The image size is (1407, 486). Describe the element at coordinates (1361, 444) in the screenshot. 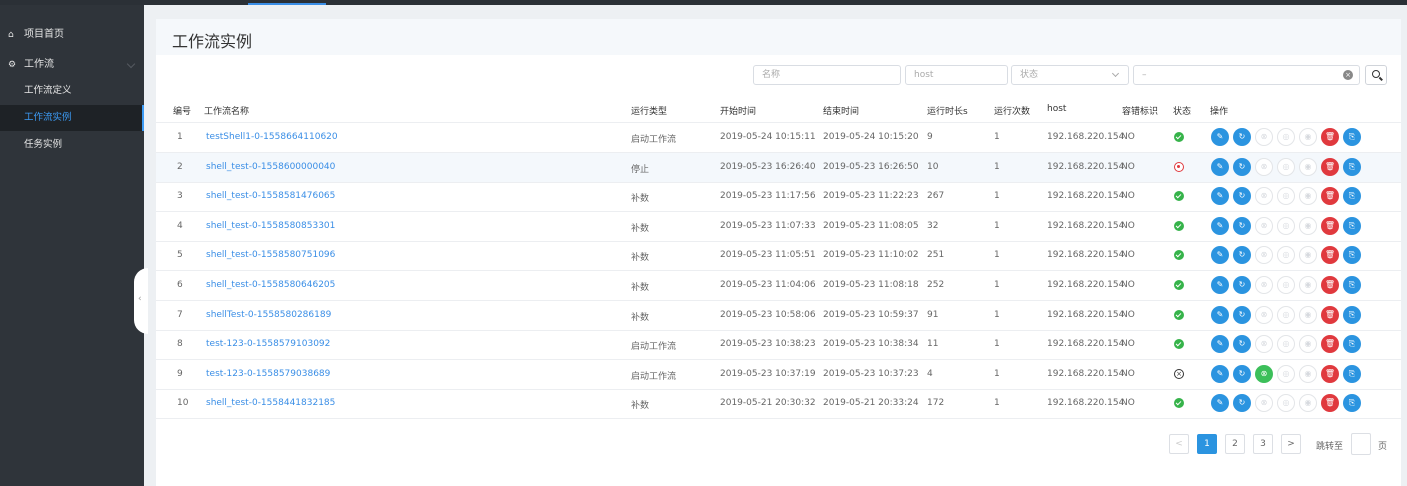

I see `jump-page-input` at that location.